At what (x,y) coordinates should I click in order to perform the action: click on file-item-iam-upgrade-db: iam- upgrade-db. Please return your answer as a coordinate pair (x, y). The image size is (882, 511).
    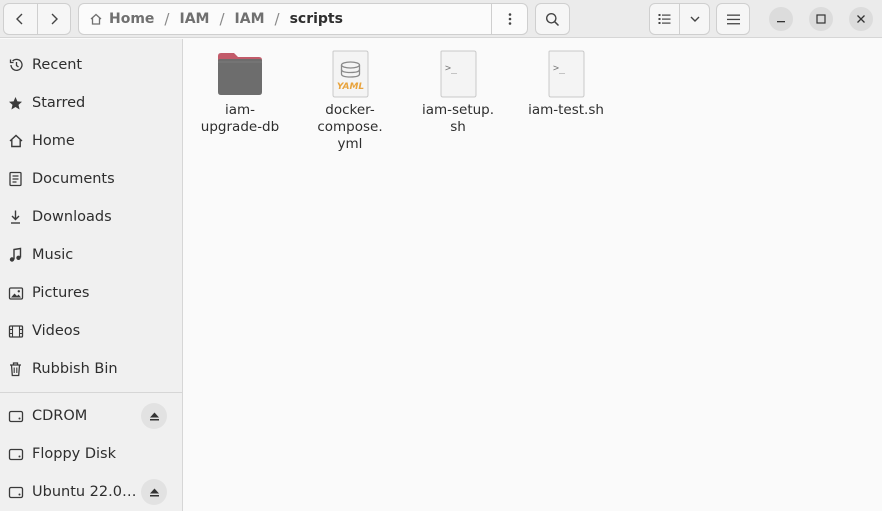
    Looking at the image, I should click on (240, 92).